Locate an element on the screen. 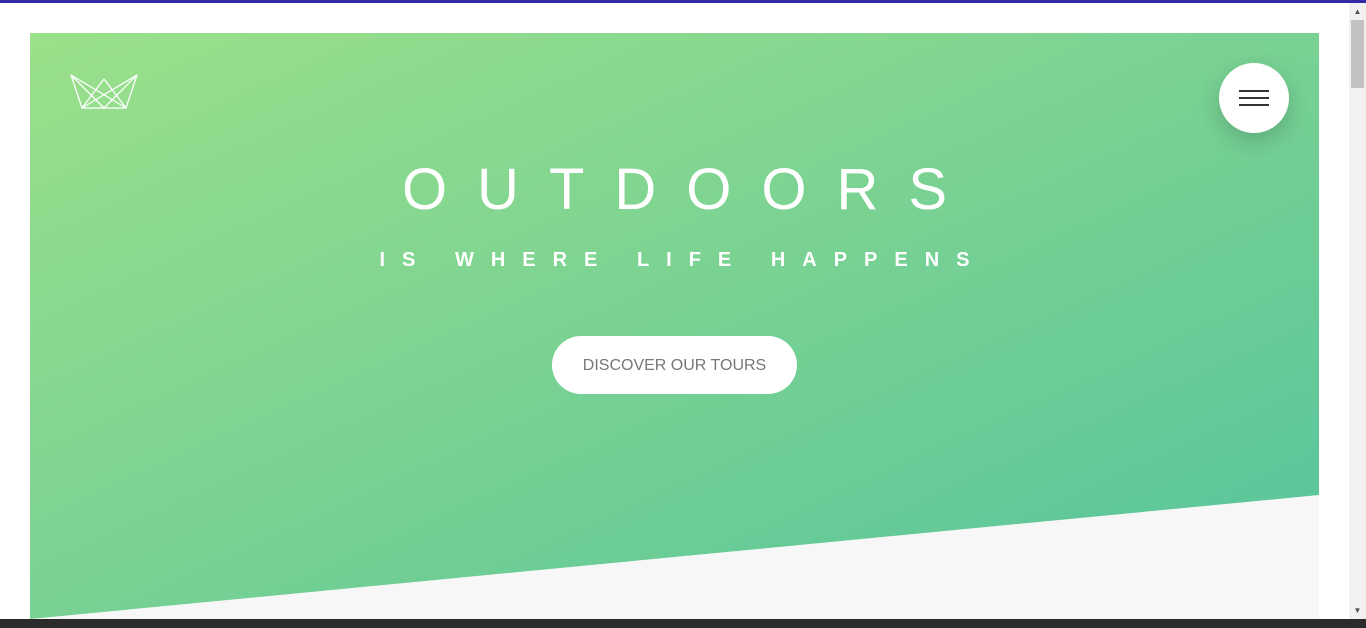 This screenshot has height=628, width=1366. hamburger-icon is located at coordinates (1254, 91).